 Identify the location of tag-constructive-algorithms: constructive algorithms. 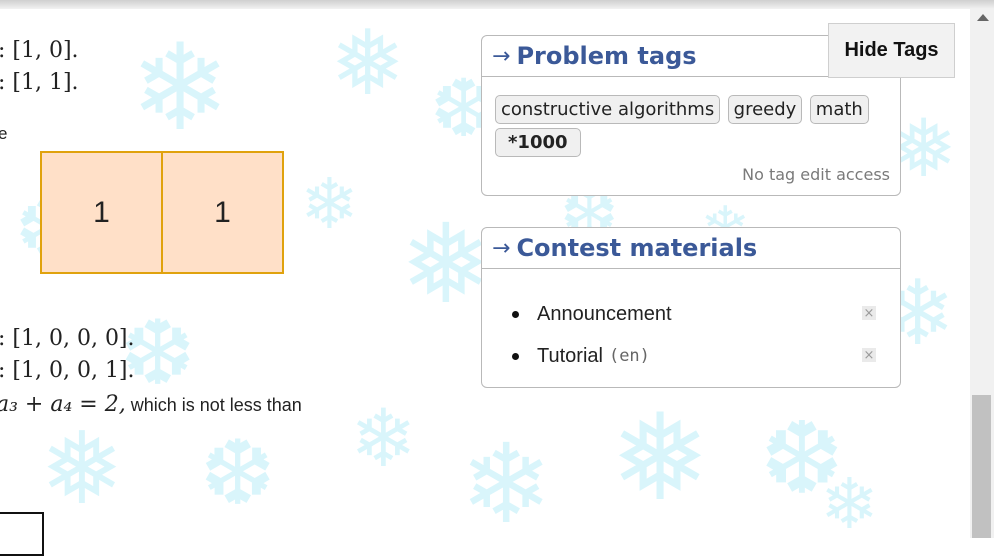
(608, 109).